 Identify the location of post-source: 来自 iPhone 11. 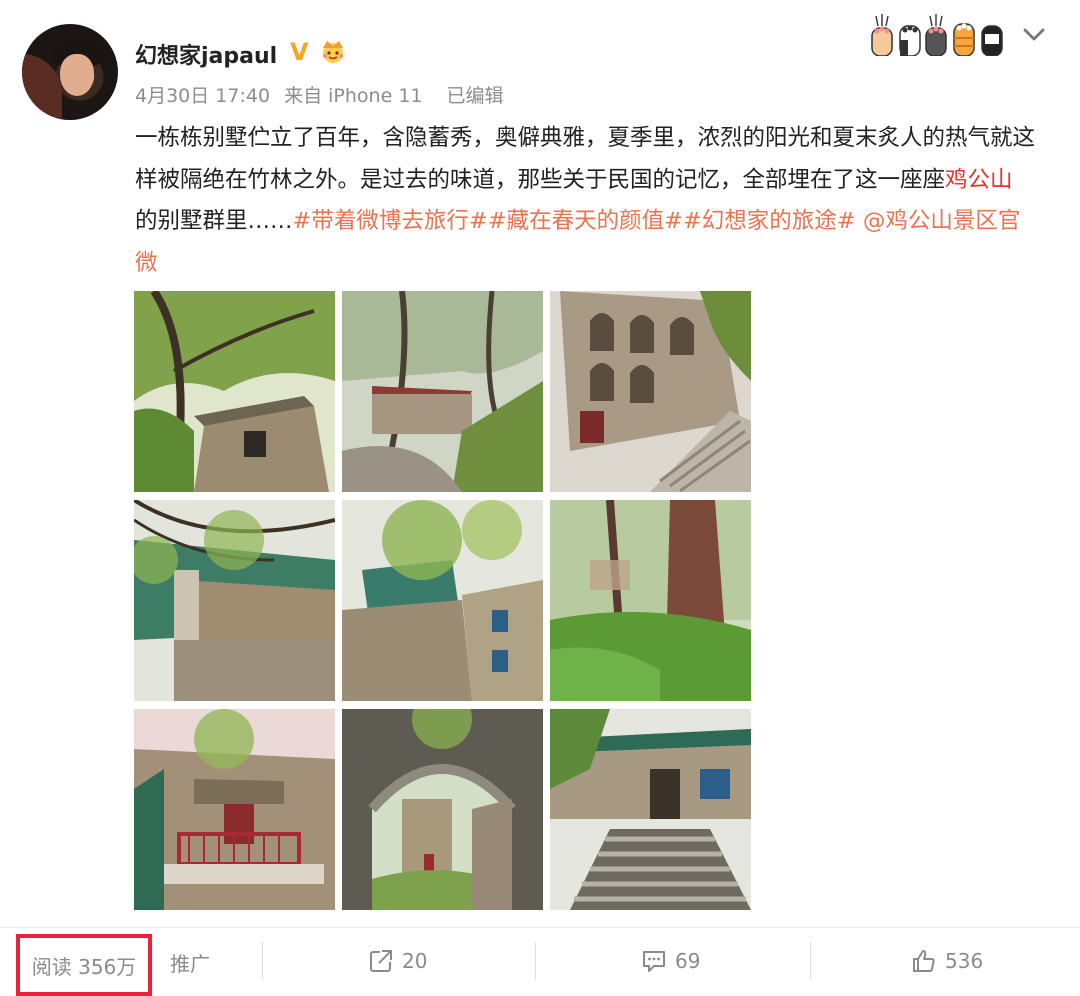
(353, 96).